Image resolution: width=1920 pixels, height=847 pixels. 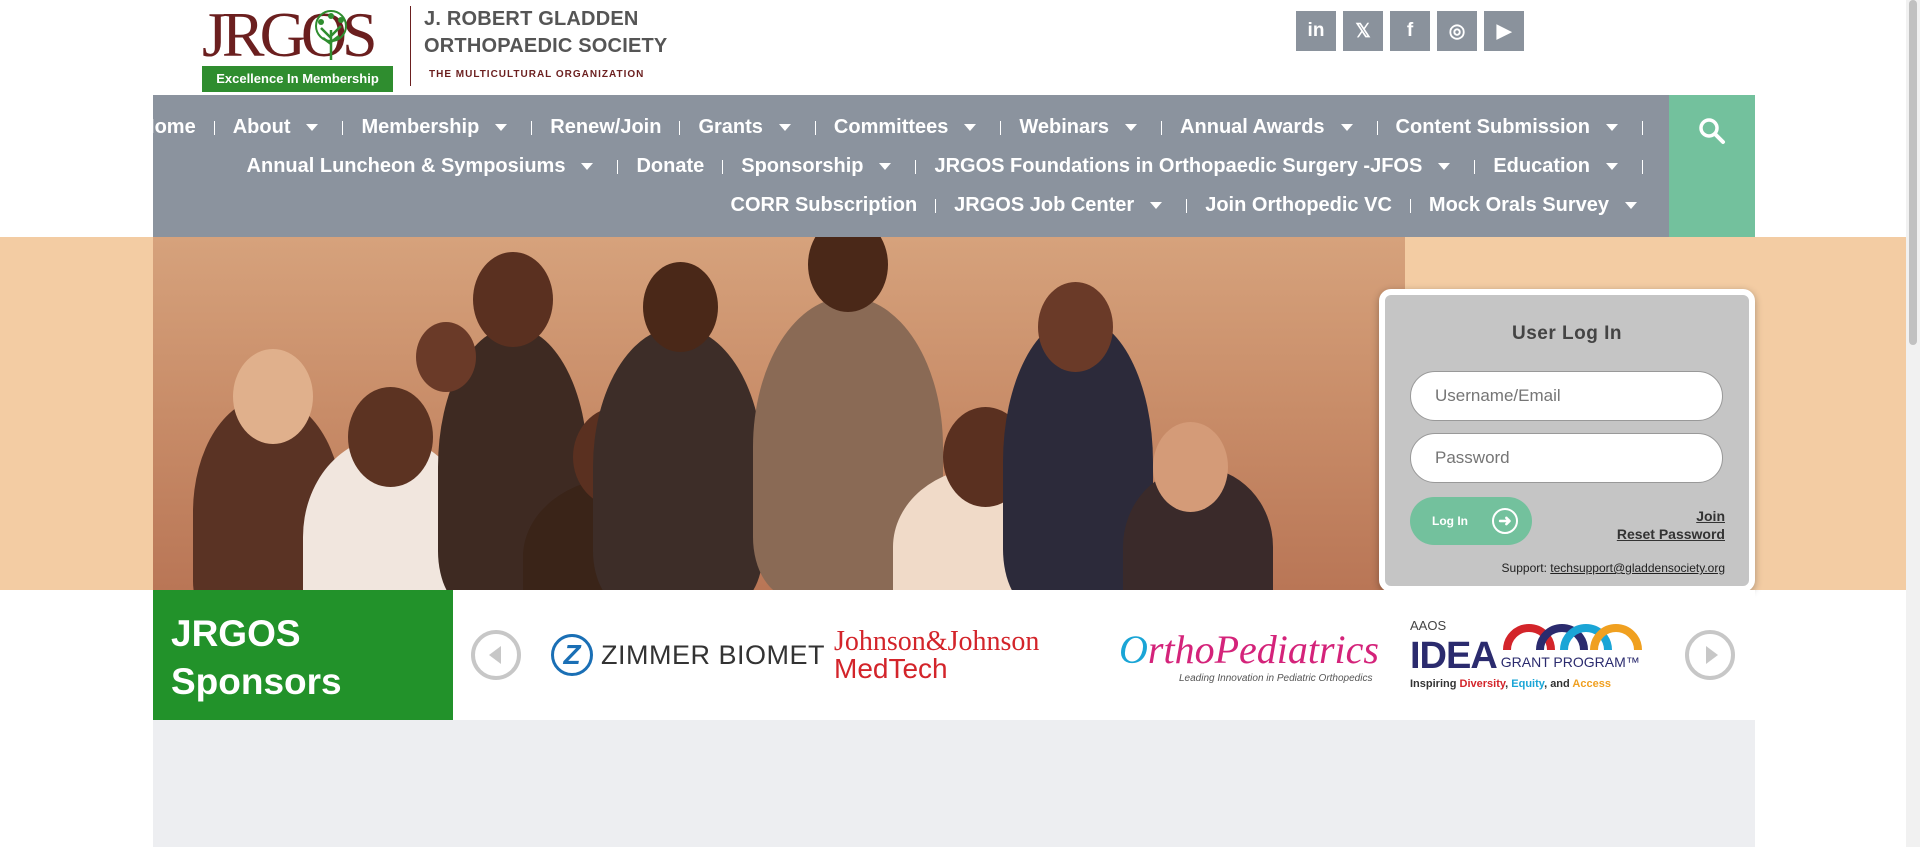 I want to click on org-name-line1: J. ROBERT GLADDEN, so click(x=531, y=19).